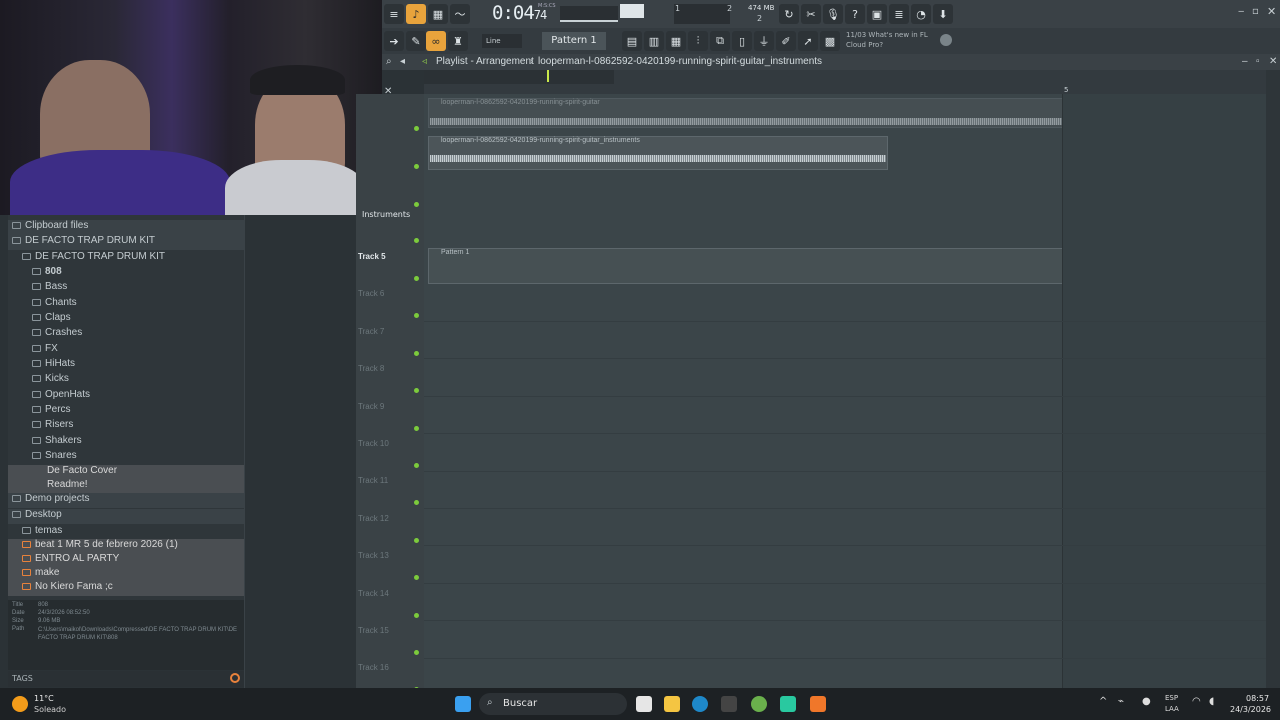  Describe the element at coordinates (416, 14) in the screenshot. I see `song-mode-icon: ♪` at that location.